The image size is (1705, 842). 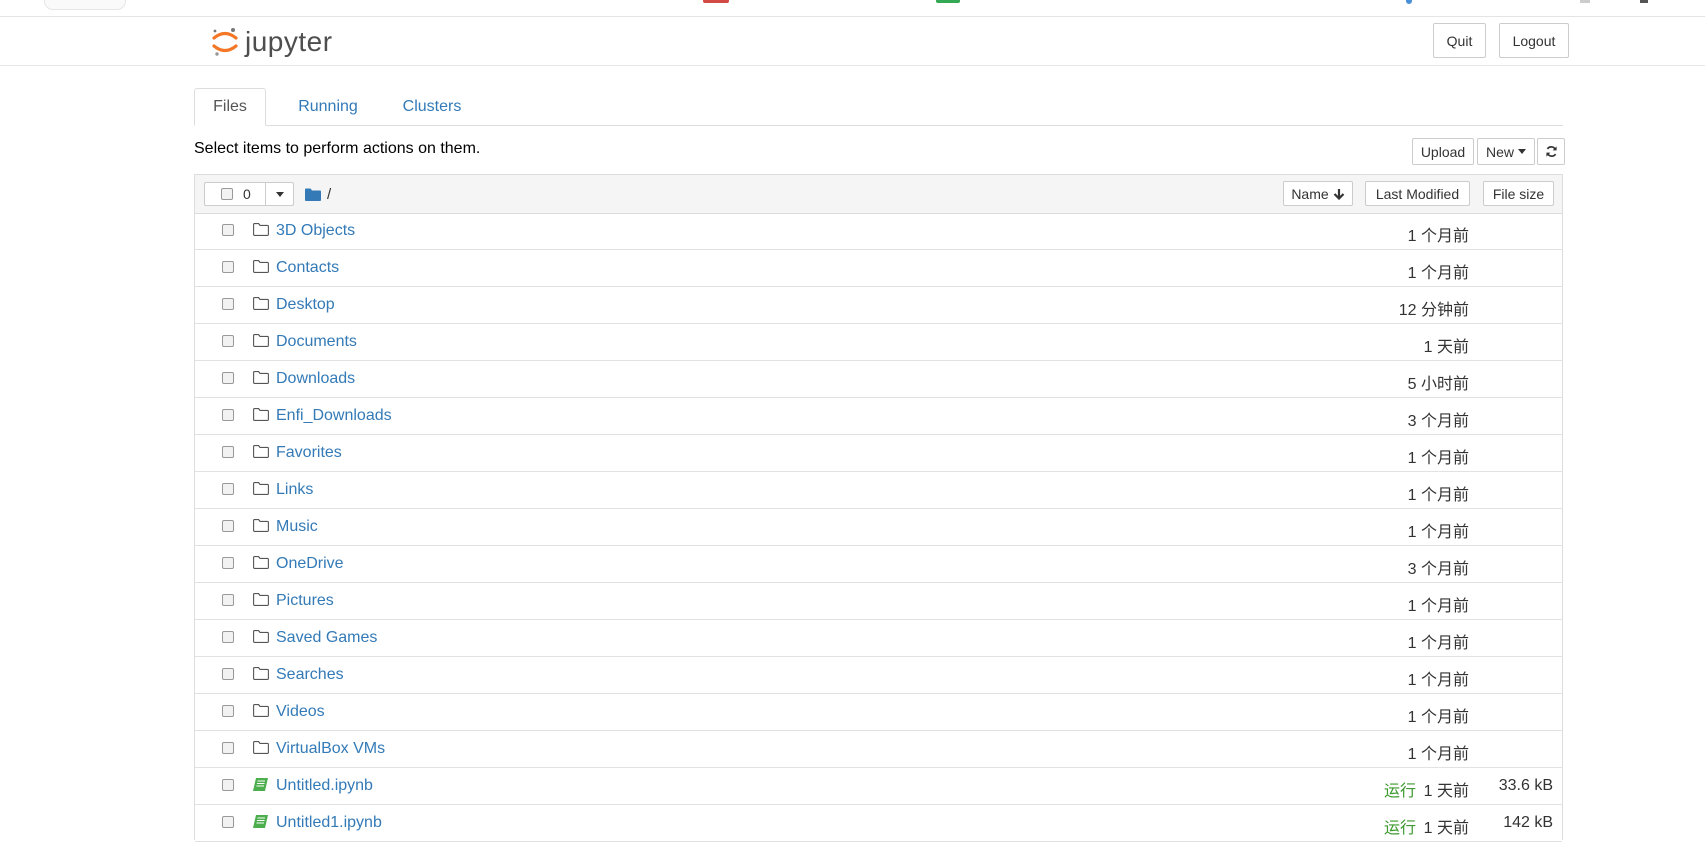 What do you see at coordinates (1338, 194) in the screenshot?
I see `arrow-down-icon` at bounding box center [1338, 194].